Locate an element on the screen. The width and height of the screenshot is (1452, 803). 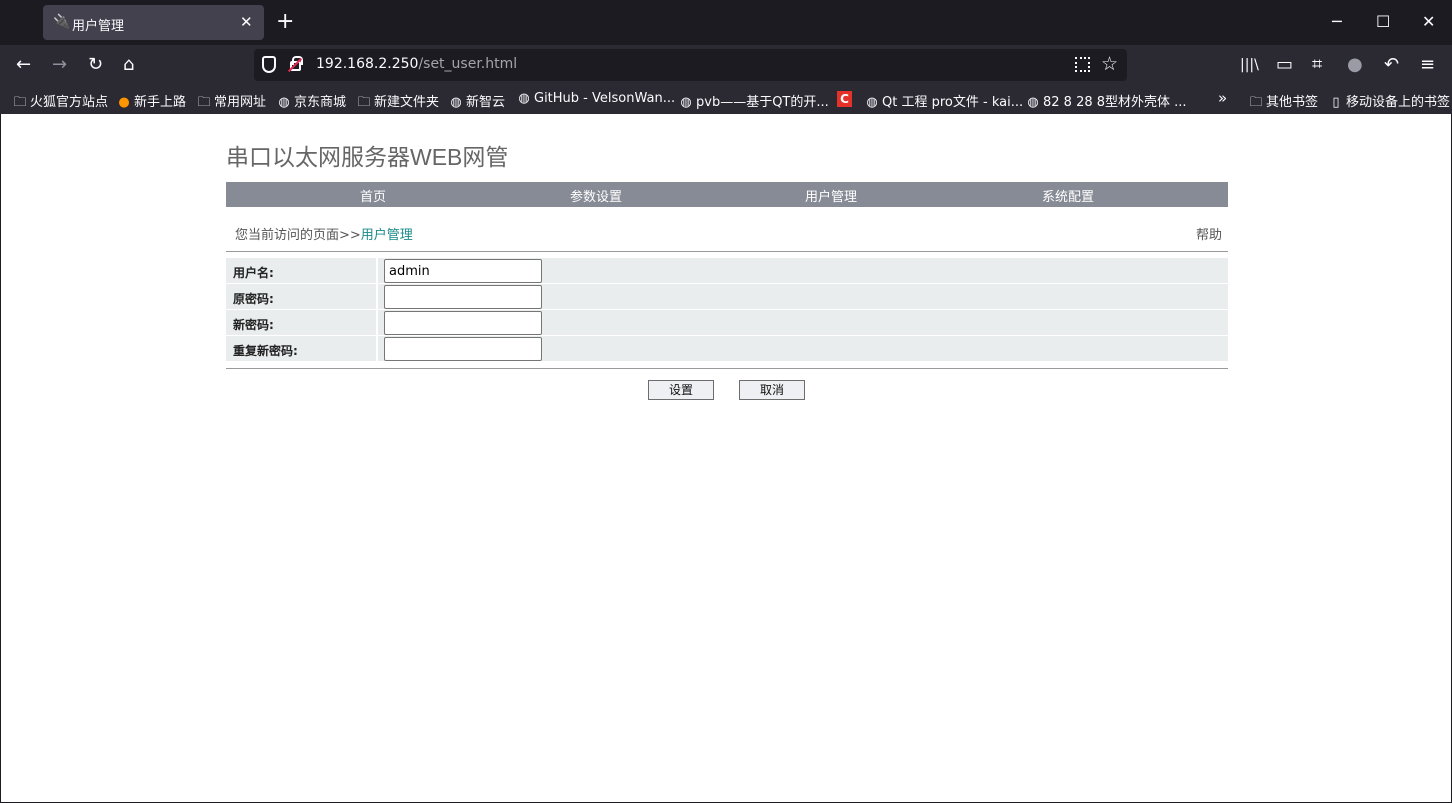
reload-icon: ↻ is located at coordinates (95, 65).